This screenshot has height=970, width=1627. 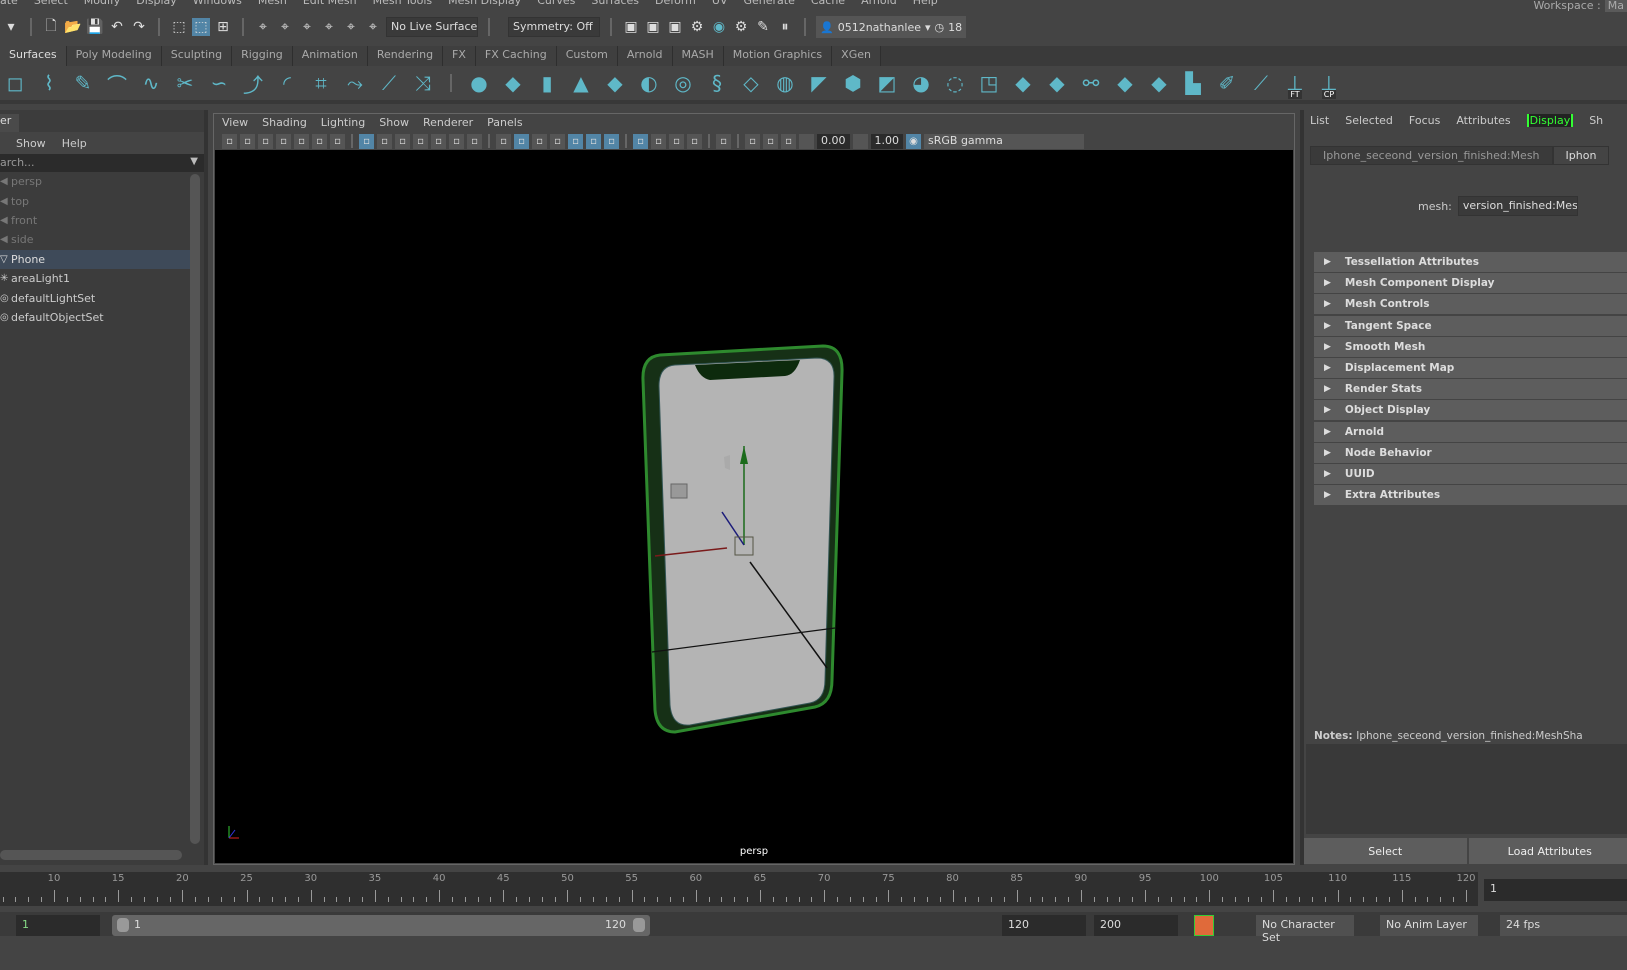 What do you see at coordinates (547, 83) in the screenshot?
I see `cylinder-icon: ▮` at bounding box center [547, 83].